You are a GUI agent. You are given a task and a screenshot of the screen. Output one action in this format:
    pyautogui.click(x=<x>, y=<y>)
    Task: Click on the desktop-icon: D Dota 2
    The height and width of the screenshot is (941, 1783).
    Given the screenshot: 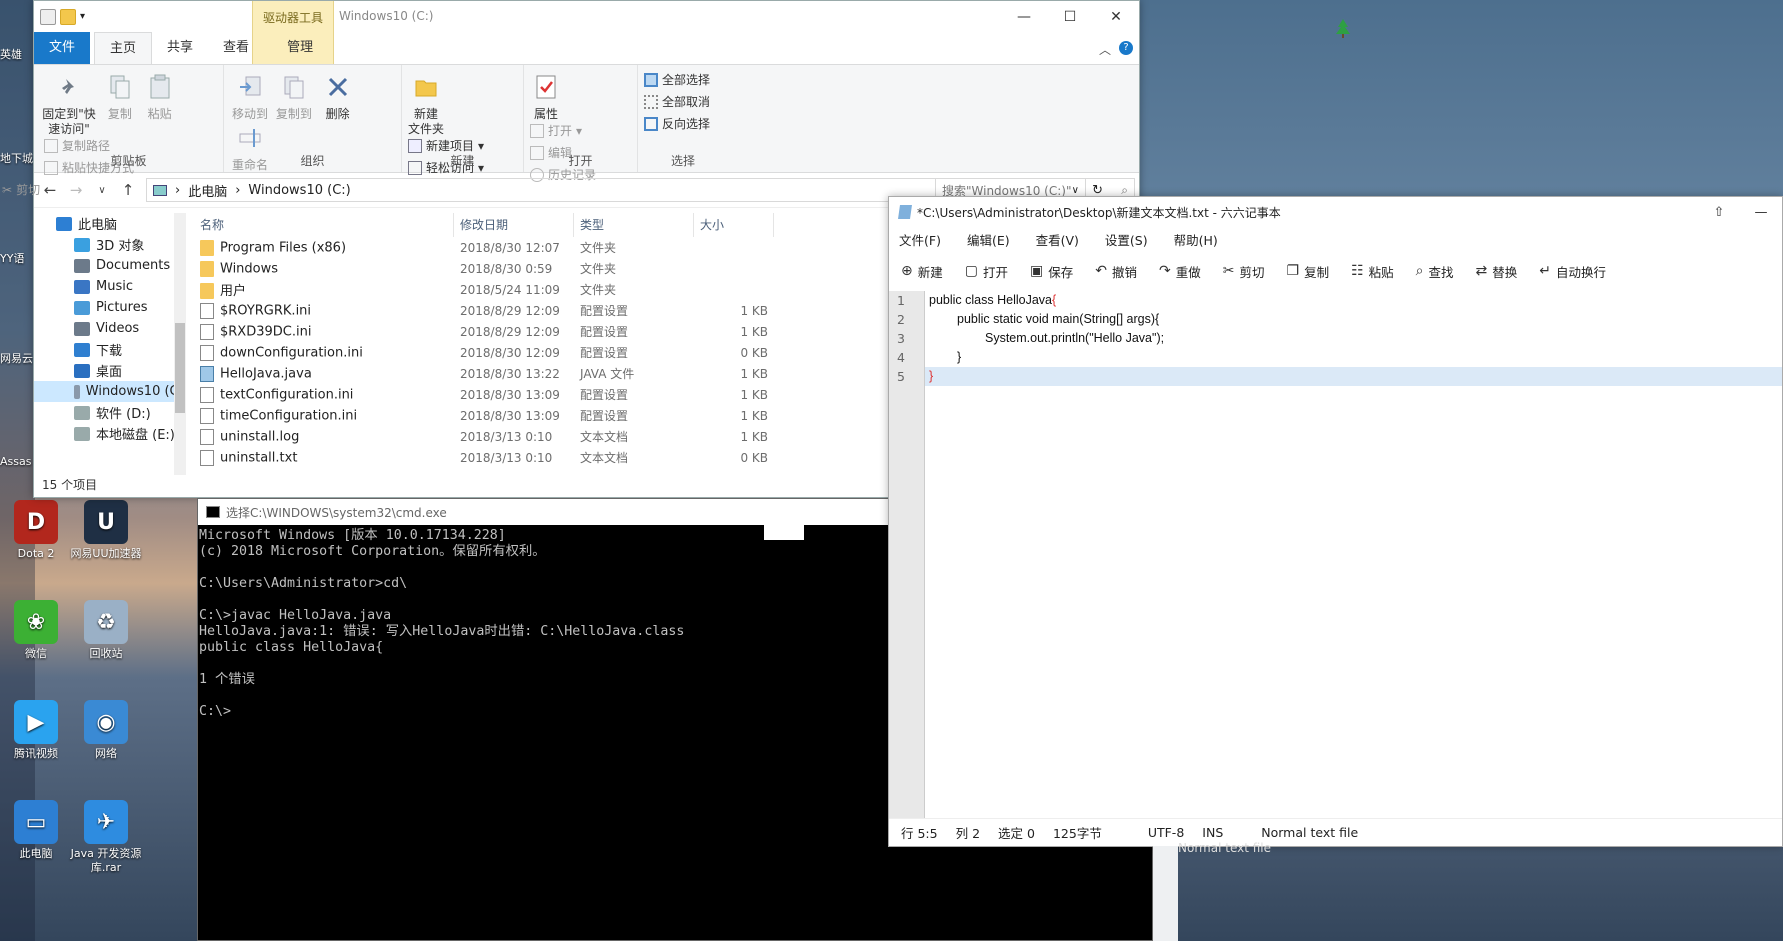 What is the action you would take?
    pyautogui.click(x=36, y=530)
    